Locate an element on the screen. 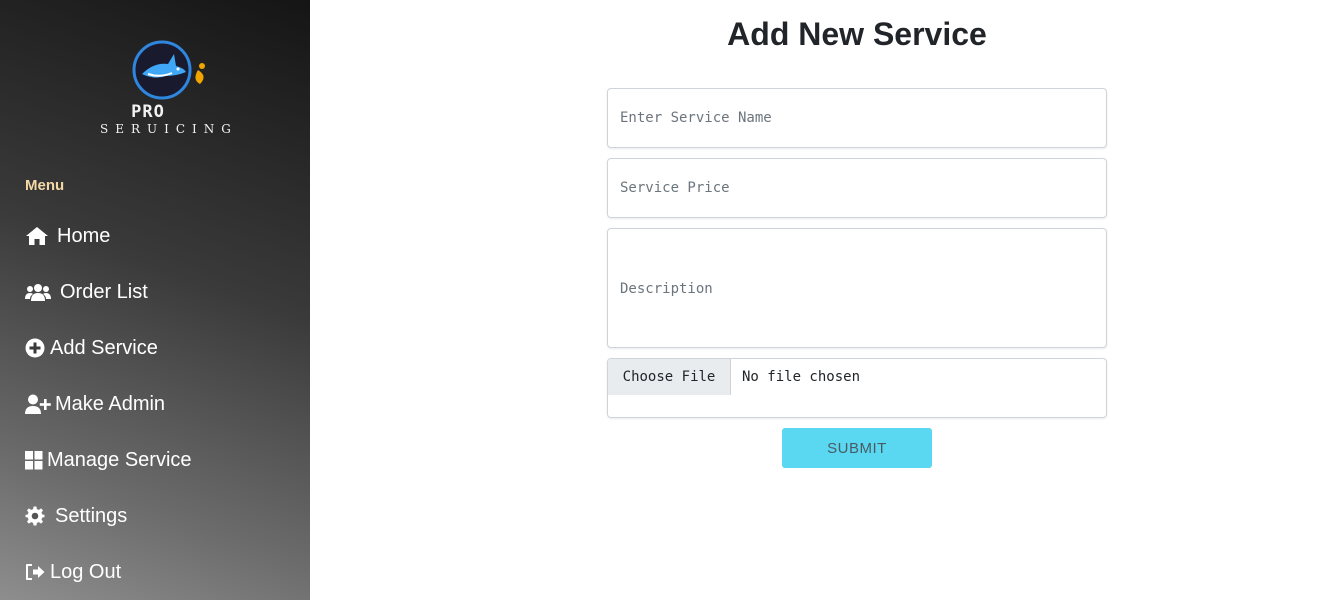 Image resolution: width=1340 pixels, height=600 pixels. brand-logo: PRO SERUICING is located at coordinates (168, 90).